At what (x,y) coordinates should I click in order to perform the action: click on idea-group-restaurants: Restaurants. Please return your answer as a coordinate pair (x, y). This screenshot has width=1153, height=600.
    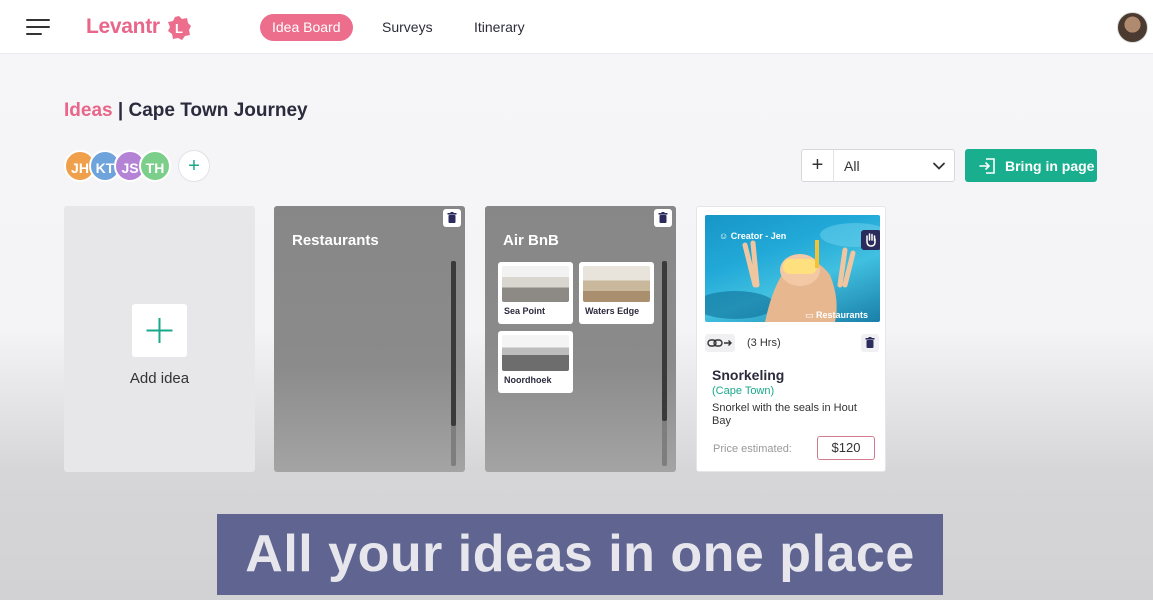
    Looking at the image, I should click on (369, 339).